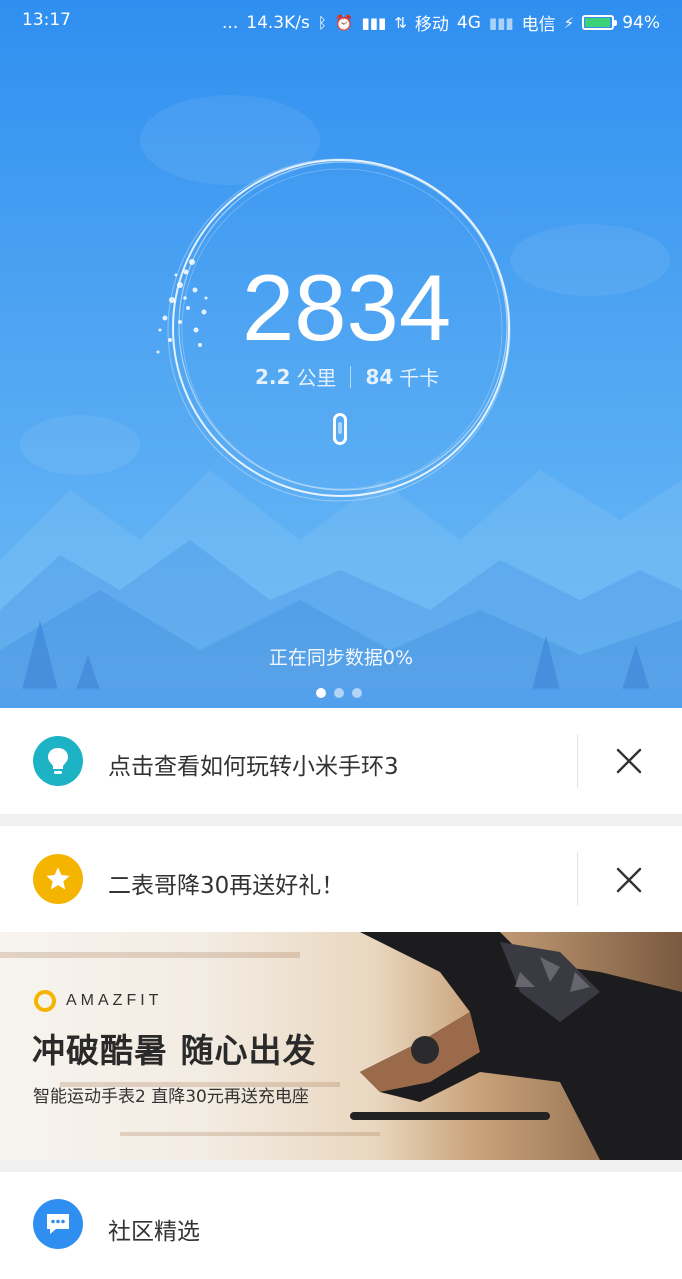 This screenshot has height=1279, width=682. I want to click on community-label: 社区精选, so click(154, 1232).